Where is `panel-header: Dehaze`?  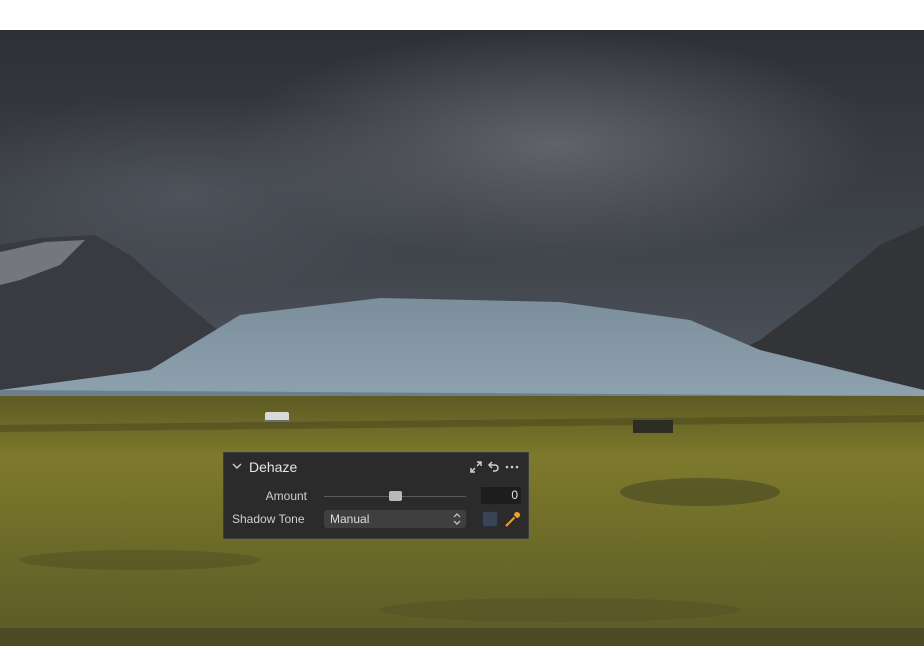 panel-header: Dehaze is located at coordinates (376, 467).